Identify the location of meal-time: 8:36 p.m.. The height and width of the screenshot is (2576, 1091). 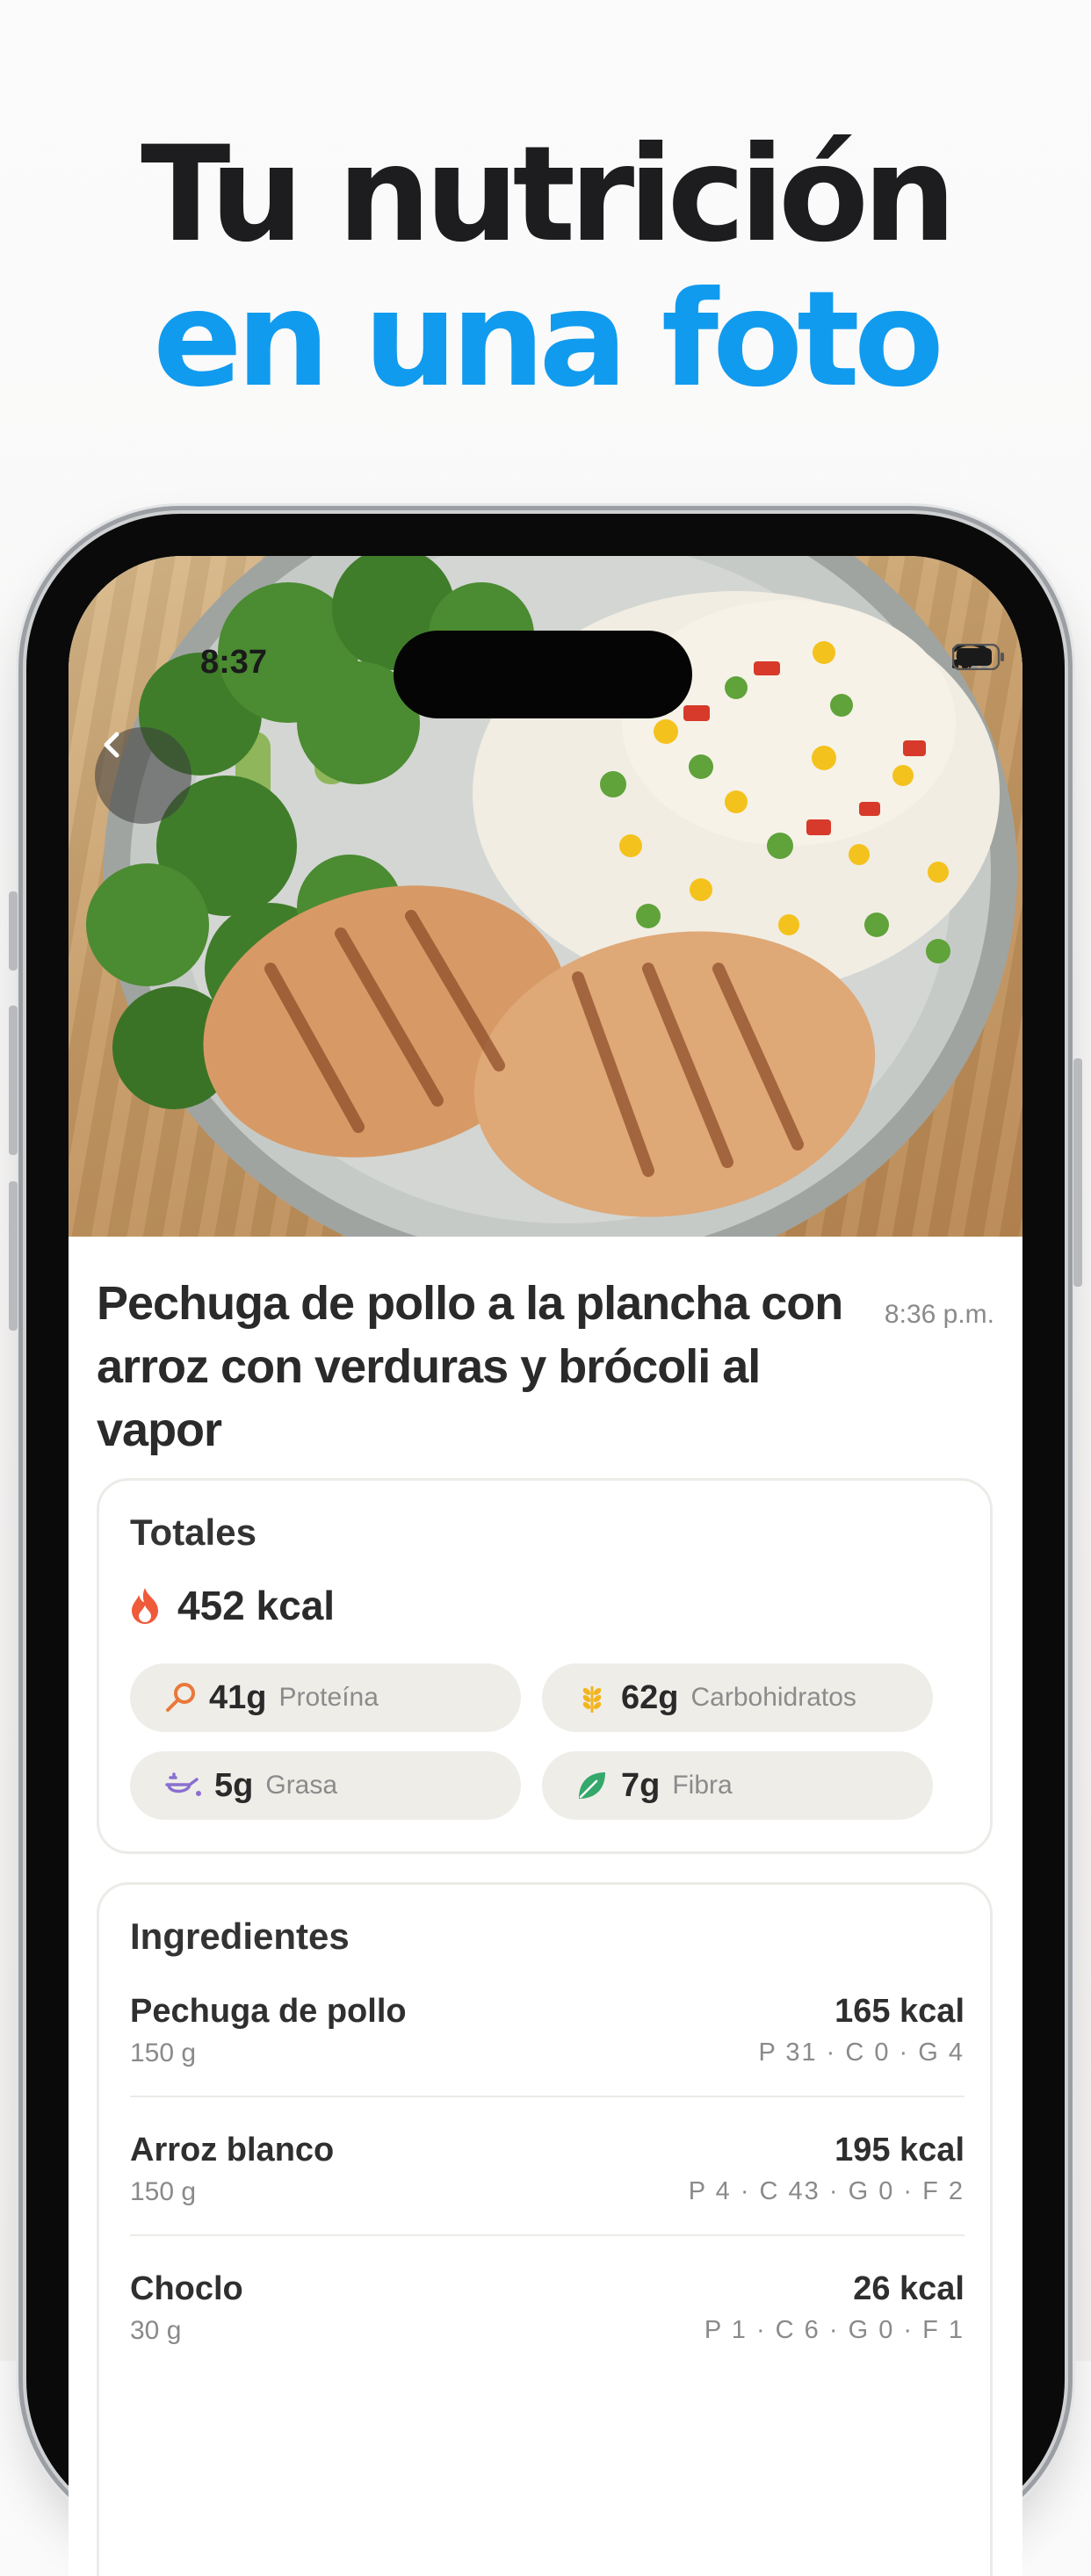
(939, 1314).